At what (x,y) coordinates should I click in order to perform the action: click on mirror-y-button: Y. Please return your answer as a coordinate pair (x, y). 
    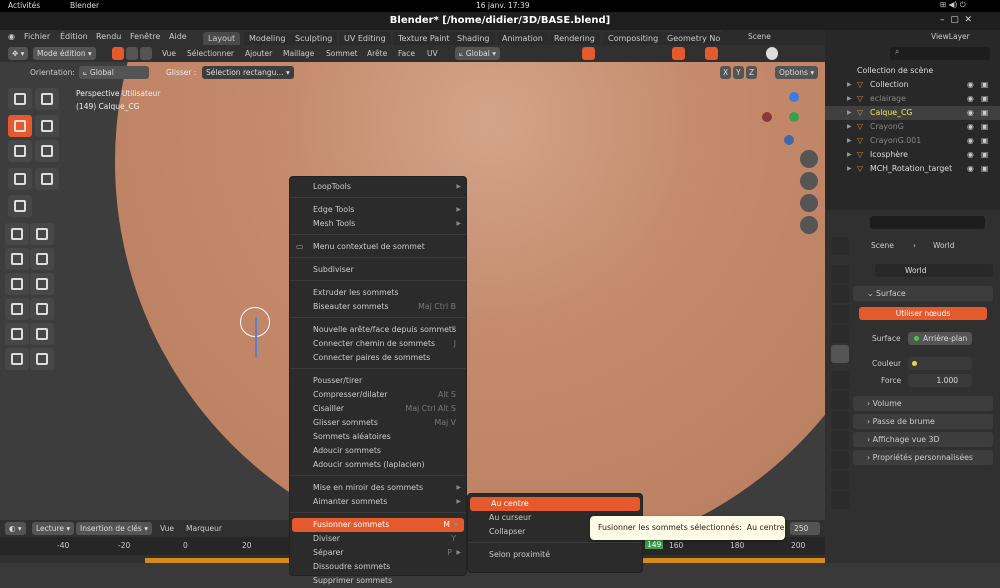
    Looking at the image, I should click on (738, 72).